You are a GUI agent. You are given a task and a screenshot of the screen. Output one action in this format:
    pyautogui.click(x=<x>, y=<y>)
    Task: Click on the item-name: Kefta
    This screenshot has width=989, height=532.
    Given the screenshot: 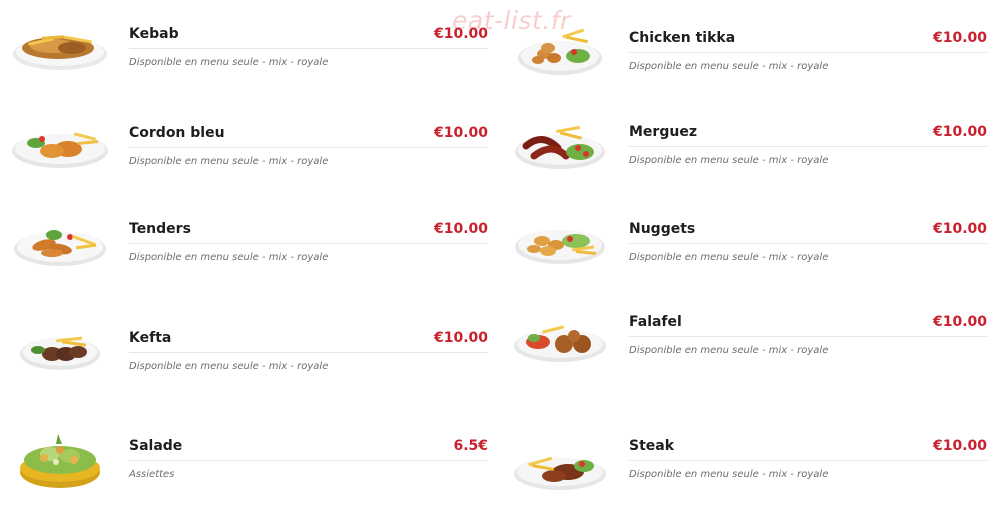 What is the action you would take?
    pyautogui.click(x=150, y=338)
    